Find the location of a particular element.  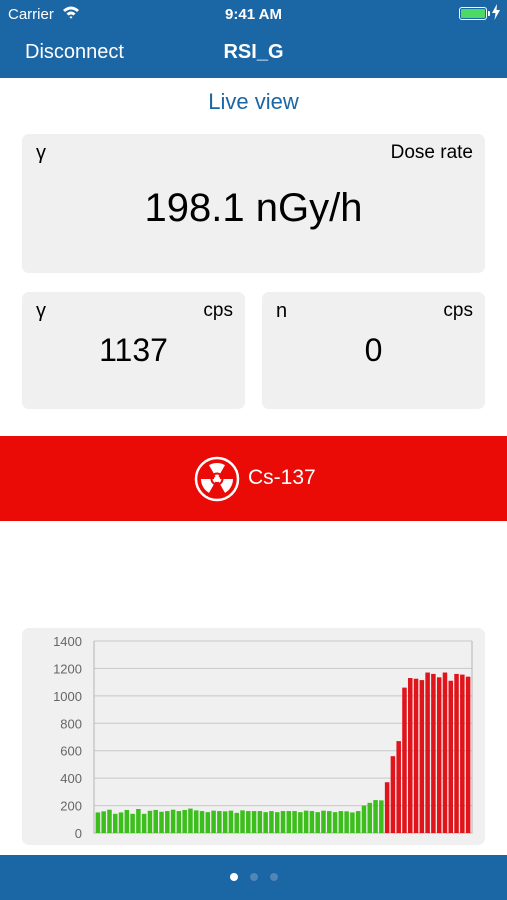

isotope-alarm-banner: Cs-137 is located at coordinates (253, 478).